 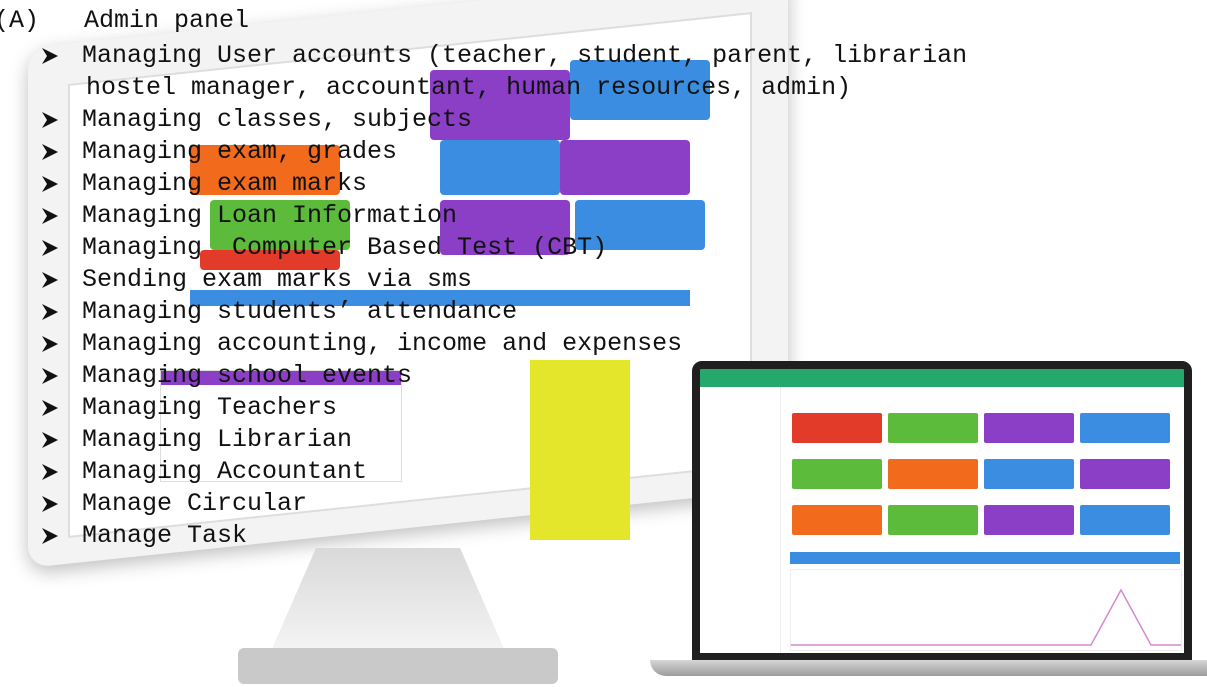 I want to click on list-item: Managing Computer Based Test (CBT), so click(x=323, y=248).